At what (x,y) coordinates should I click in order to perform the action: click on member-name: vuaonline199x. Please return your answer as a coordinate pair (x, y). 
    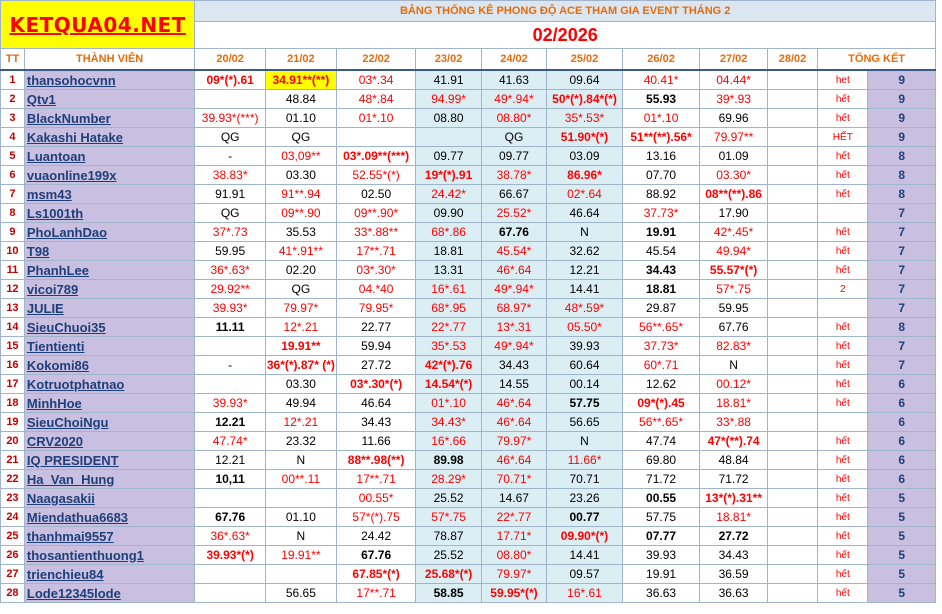
    Looking at the image, I should click on (109, 175).